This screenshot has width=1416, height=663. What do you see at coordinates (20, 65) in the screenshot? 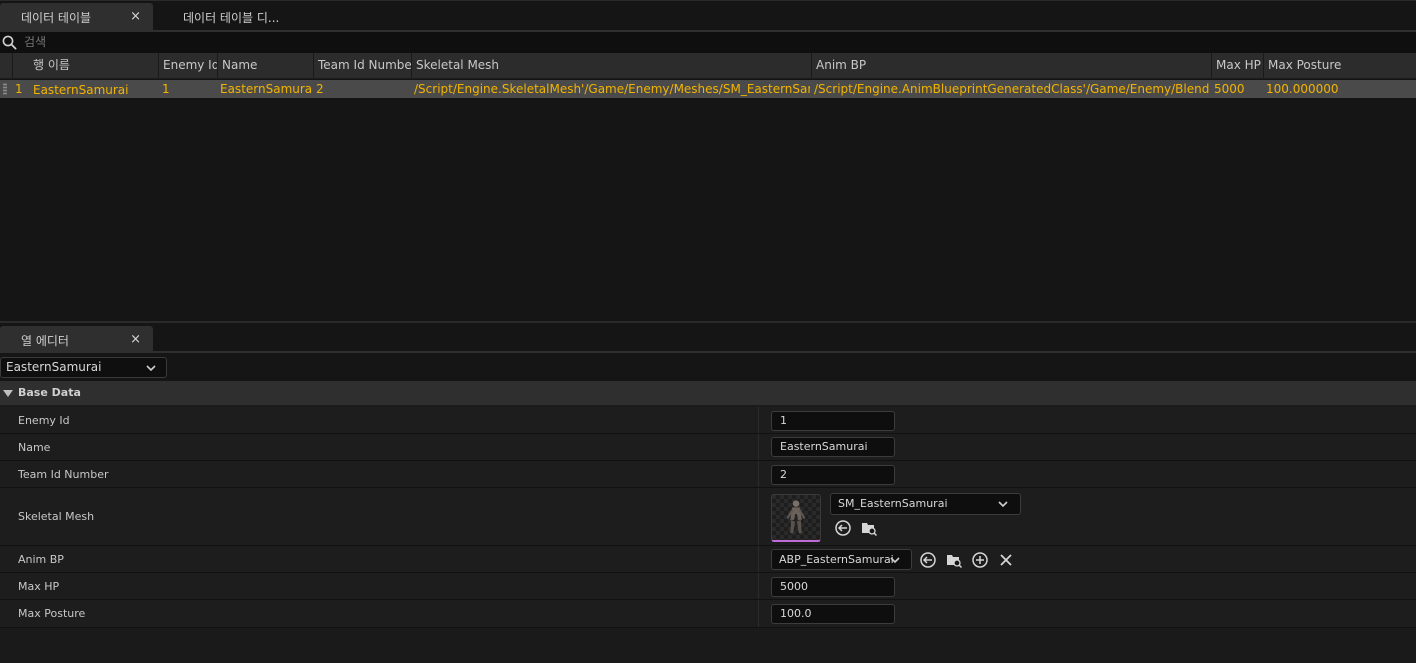
I see `column-header-row-name` at bounding box center [20, 65].